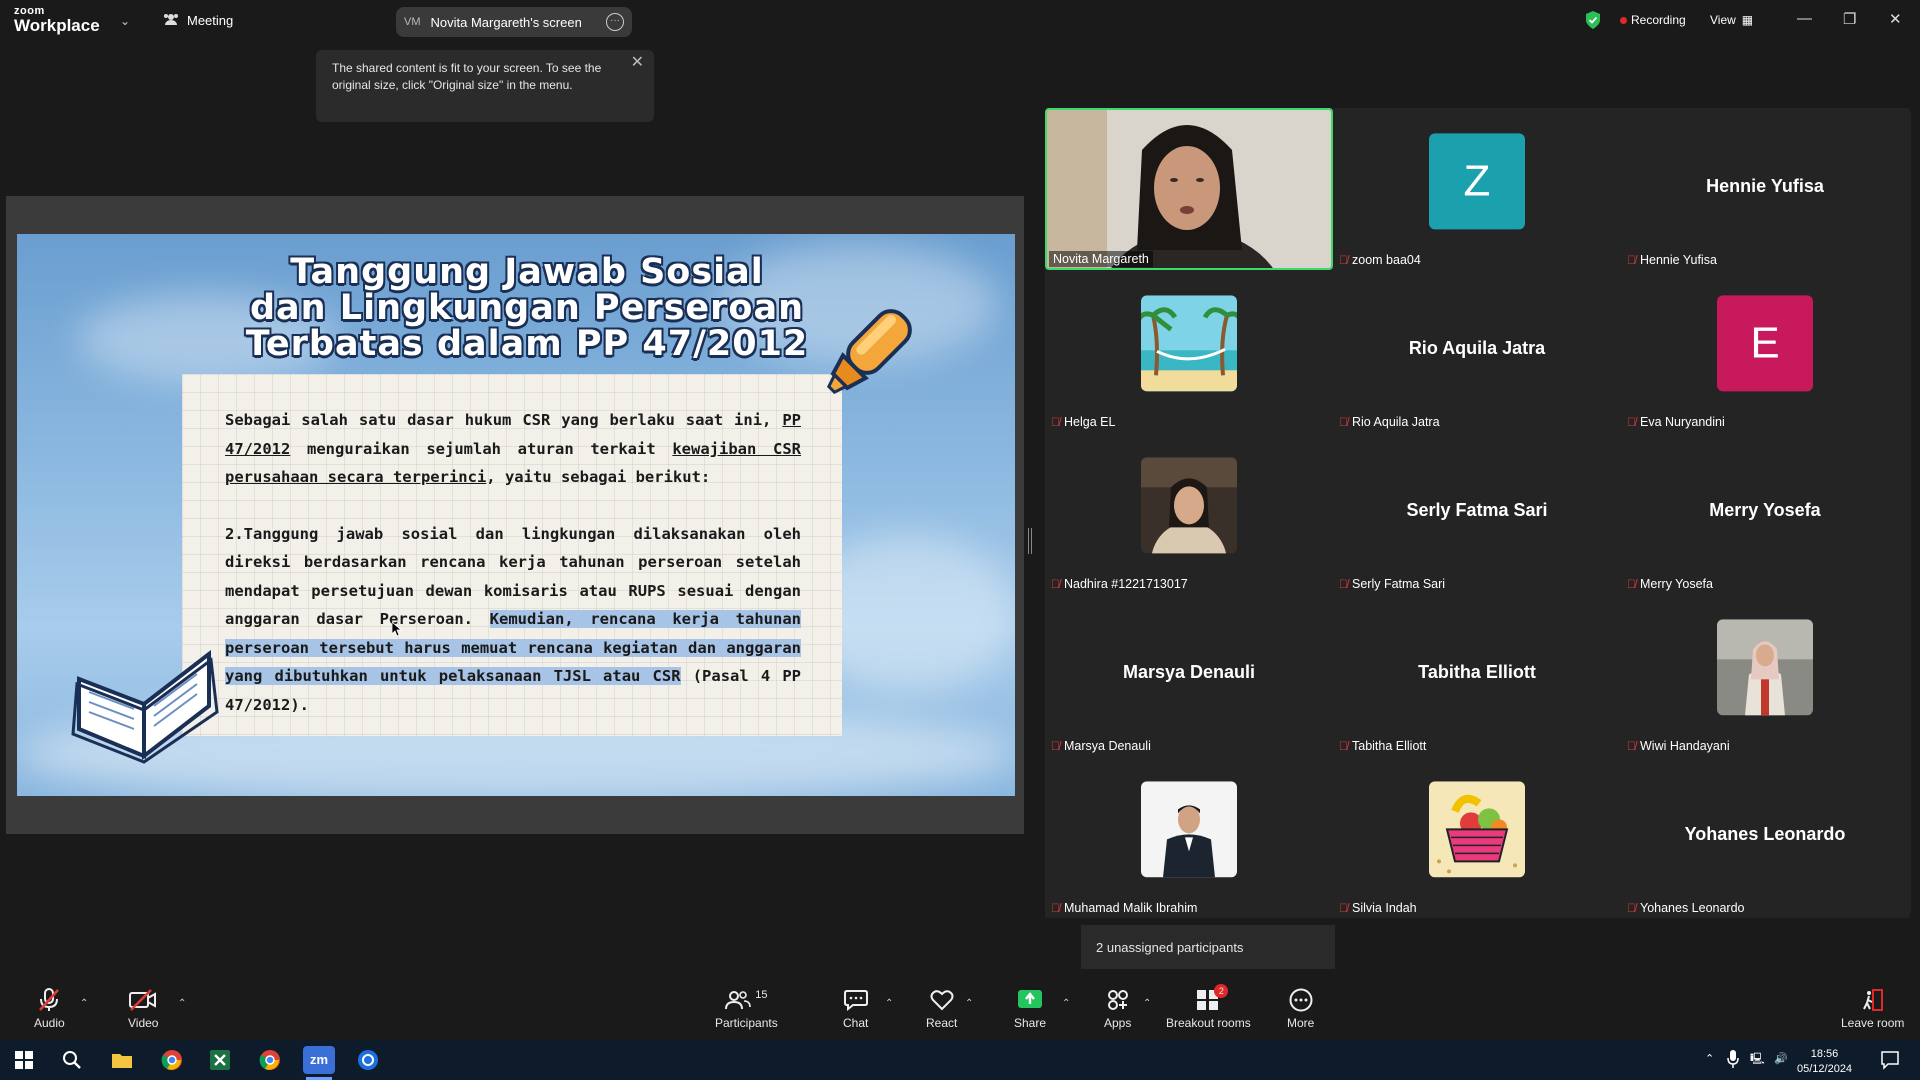  I want to click on participant-display-name: Merry Yosefa, so click(1765, 509).